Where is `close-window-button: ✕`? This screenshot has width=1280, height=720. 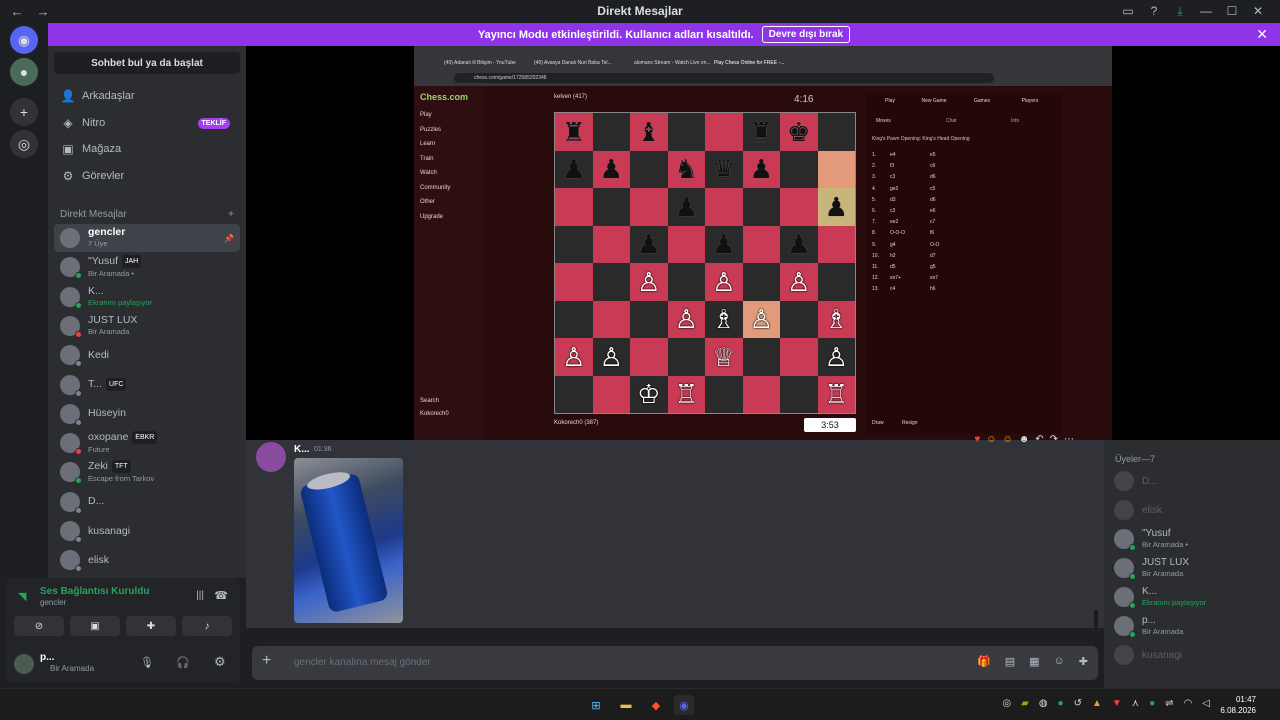
close-window-button: ✕ is located at coordinates (1258, 11).